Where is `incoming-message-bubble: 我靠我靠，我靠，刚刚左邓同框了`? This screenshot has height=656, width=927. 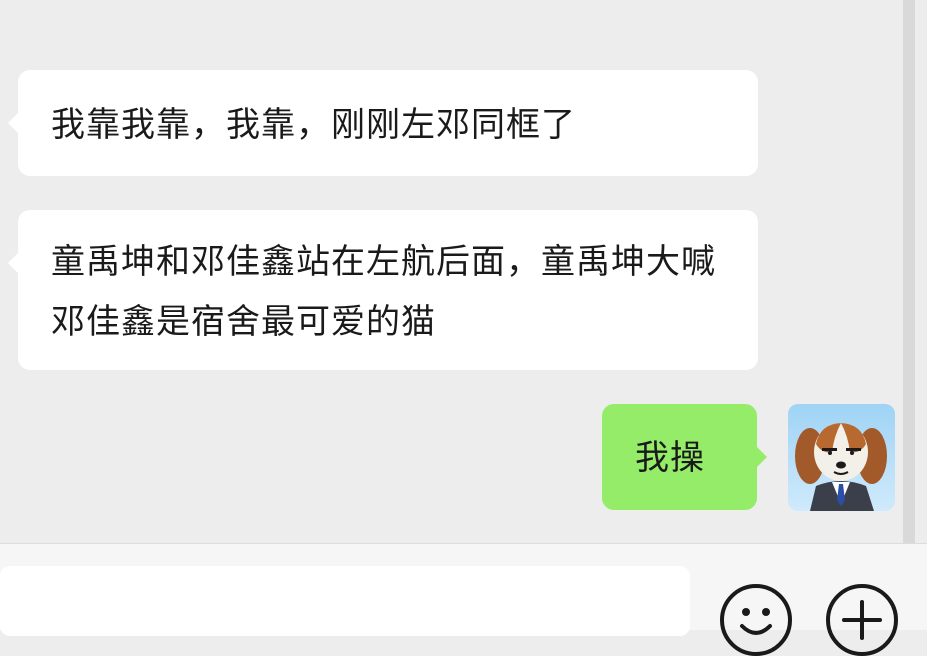
incoming-message-bubble: 我靠我靠，我靠，刚刚左邓同框了 is located at coordinates (383, 123).